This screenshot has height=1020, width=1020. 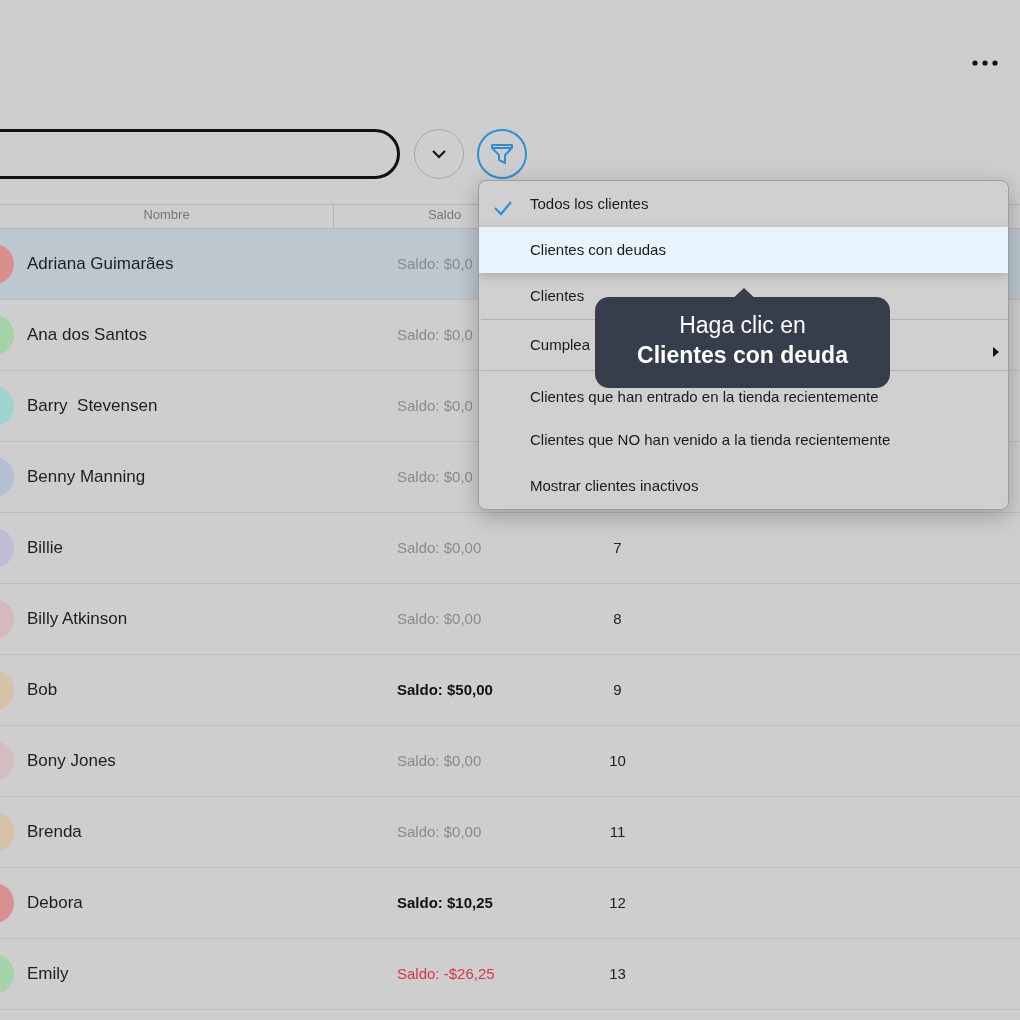 What do you see at coordinates (48, 974) in the screenshot?
I see `customer-name: Emily` at bounding box center [48, 974].